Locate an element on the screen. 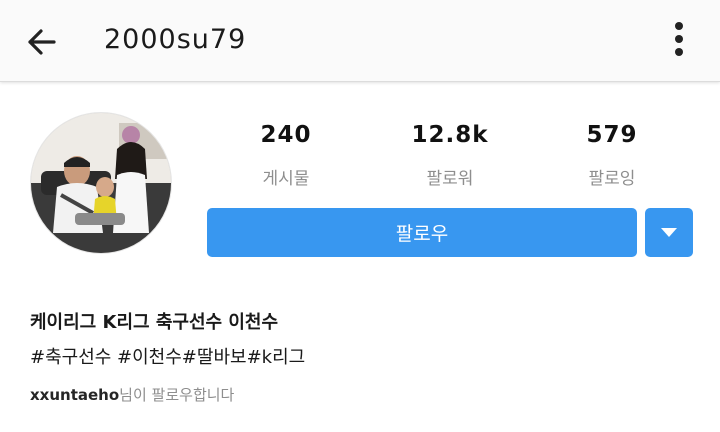 The height and width of the screenshot is (432, 720). arrow-left-icon is located at coordinates (42, 42).